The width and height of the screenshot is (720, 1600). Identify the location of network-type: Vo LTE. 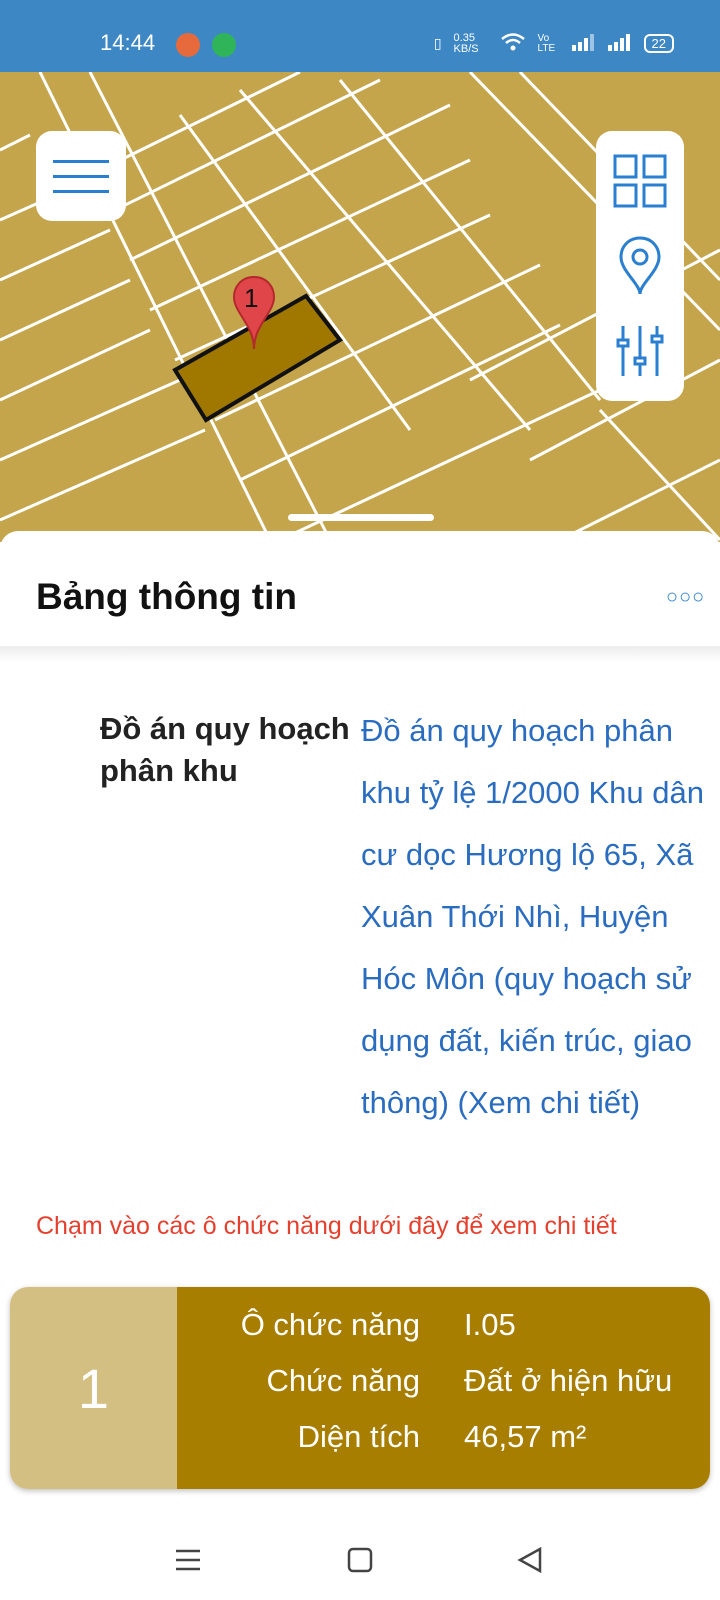
(546, 43).